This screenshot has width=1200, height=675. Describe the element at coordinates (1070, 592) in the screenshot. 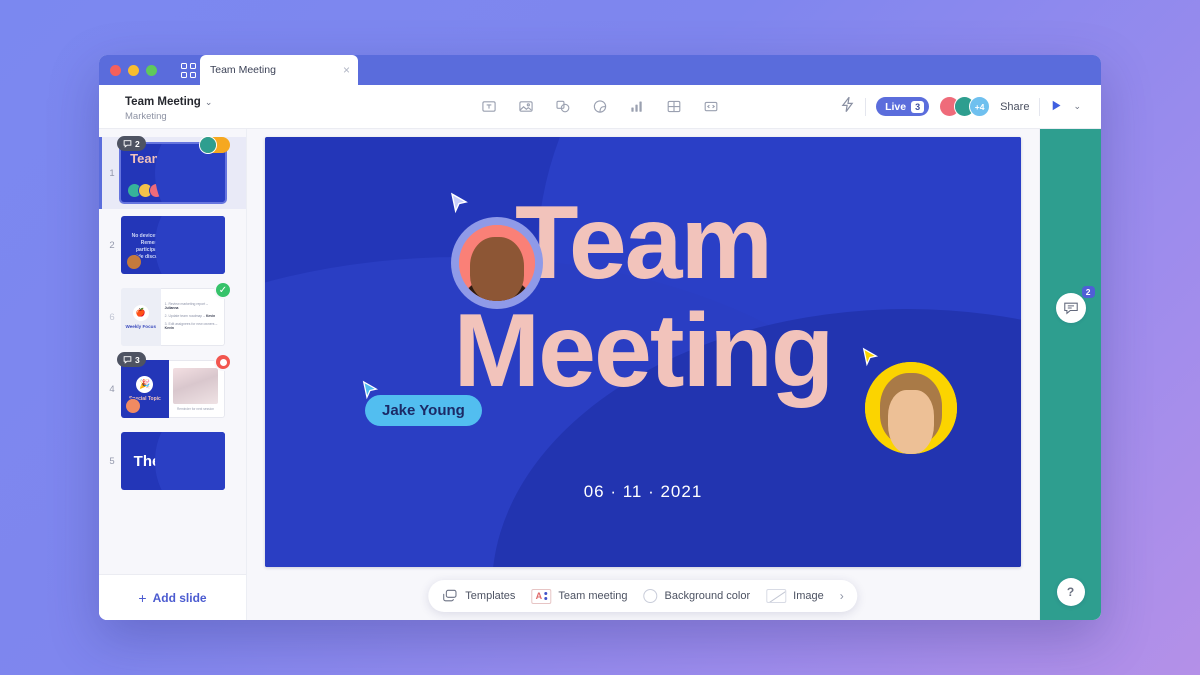

I see `help-button: ?` at that location.